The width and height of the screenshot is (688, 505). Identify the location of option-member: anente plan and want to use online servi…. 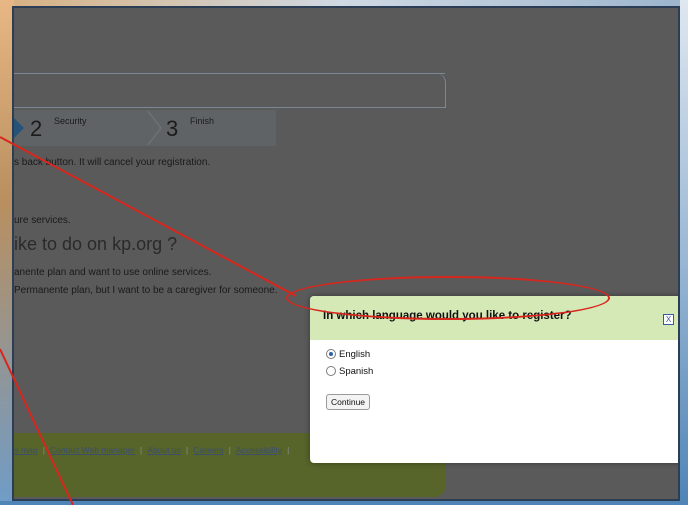
(112, 272).